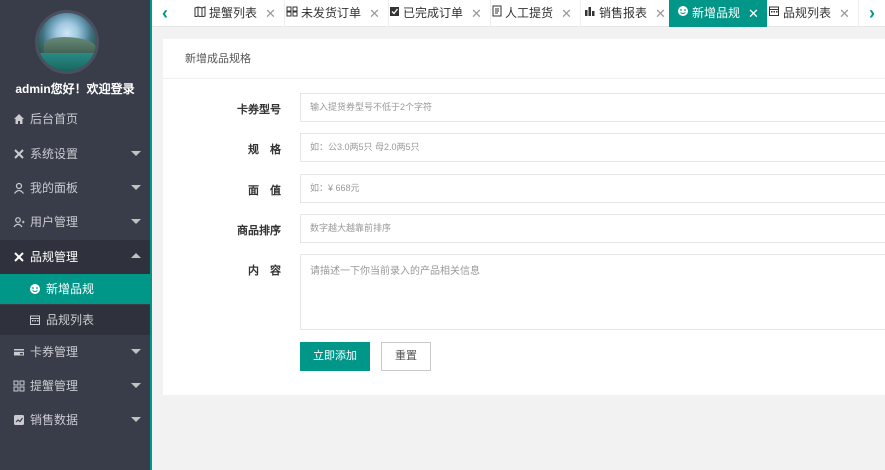  I want to click on chevron-right-icon: ›, so click(872, 13).